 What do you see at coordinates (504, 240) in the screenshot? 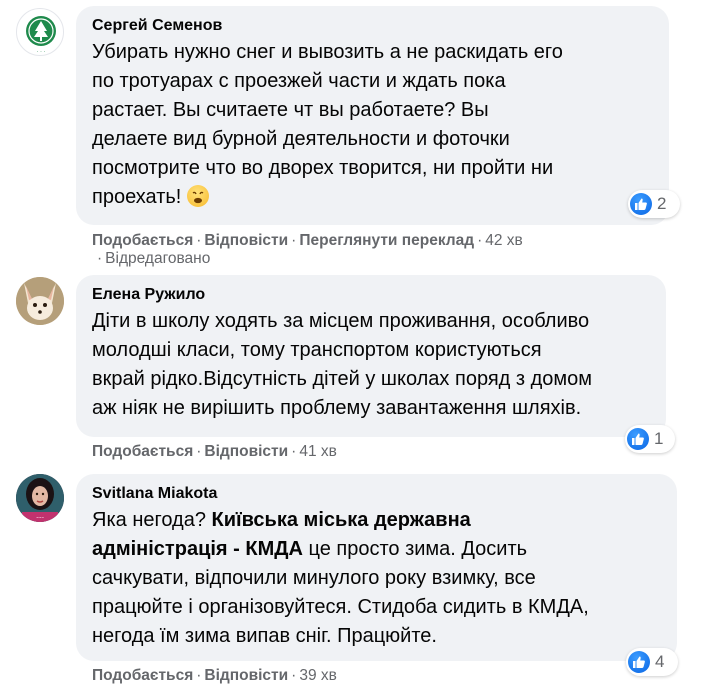
I see `timestamp: 42 хв` at bounding box center [504, 240].